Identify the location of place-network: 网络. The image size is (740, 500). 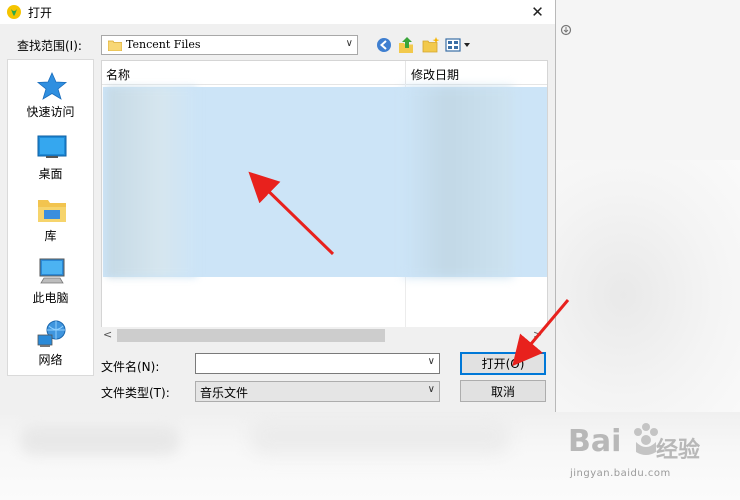
(50, 343).